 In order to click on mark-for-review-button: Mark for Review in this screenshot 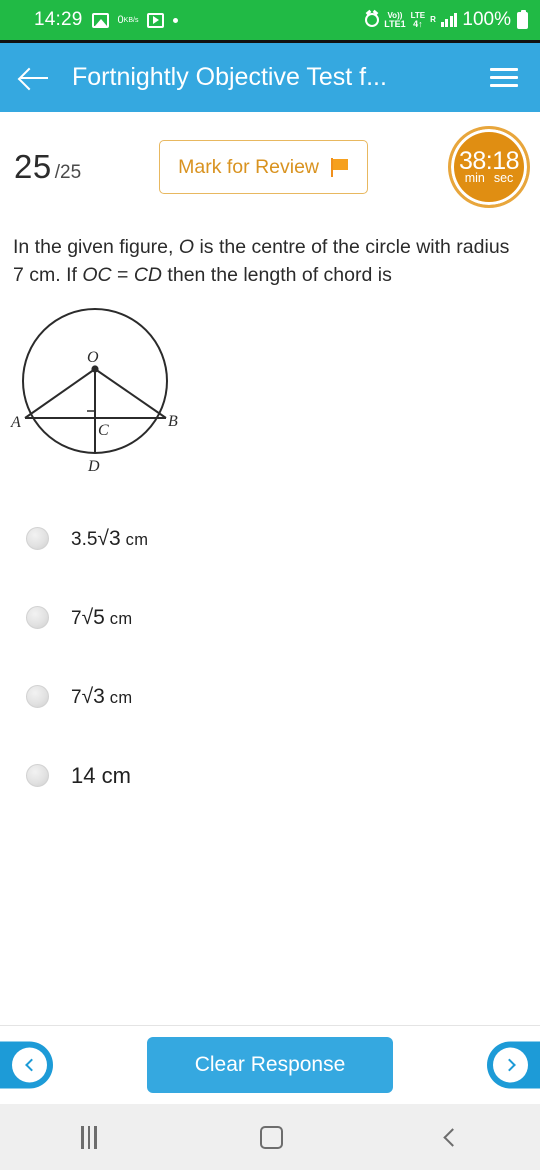, I will do `click(264, 167)`.